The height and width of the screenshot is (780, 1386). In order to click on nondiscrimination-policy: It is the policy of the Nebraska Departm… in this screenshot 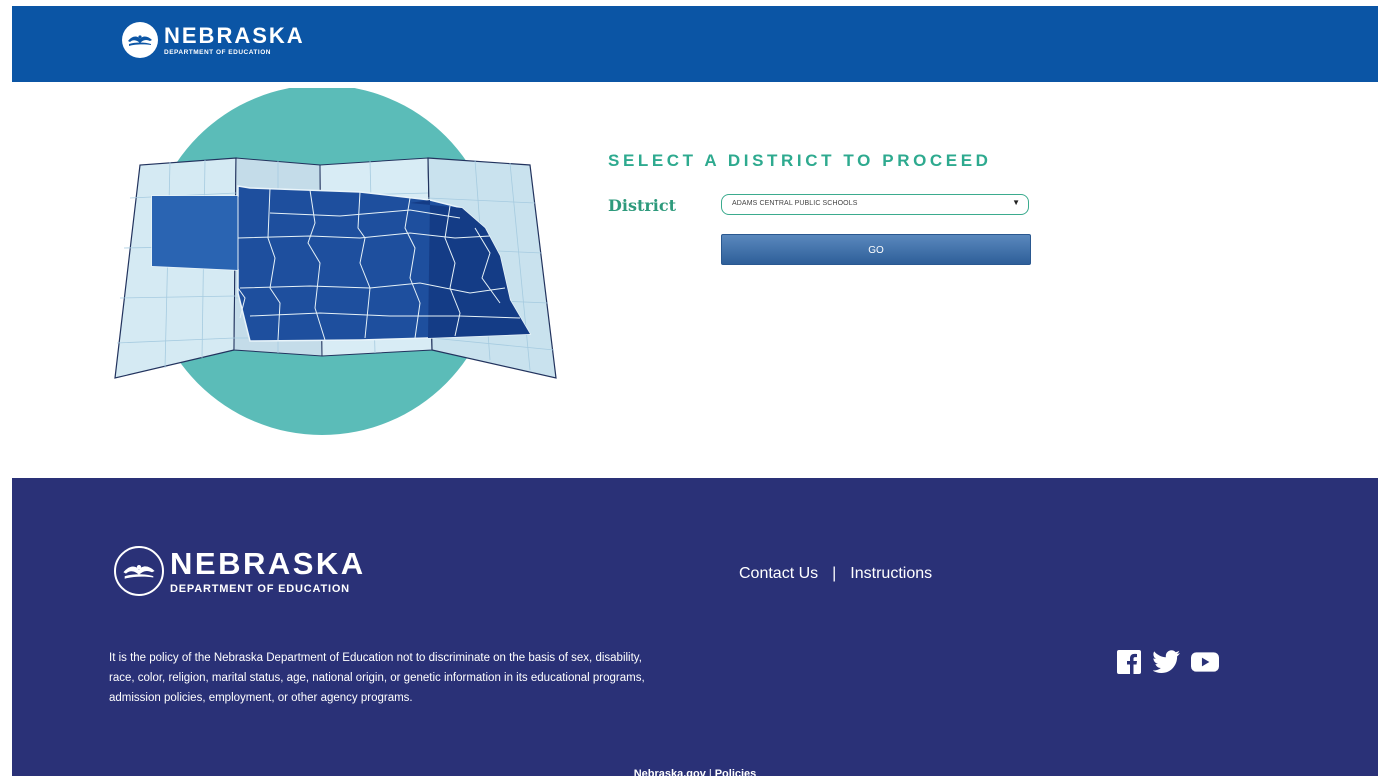, I will do `click(377, 678)`.